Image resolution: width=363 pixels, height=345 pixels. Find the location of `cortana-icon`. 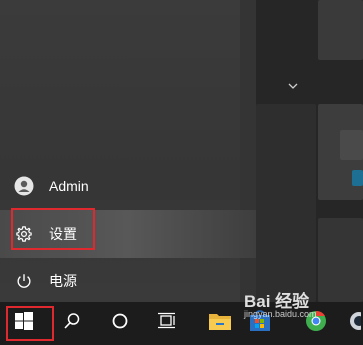

cortana-icon is located at coordinates (120, 323).